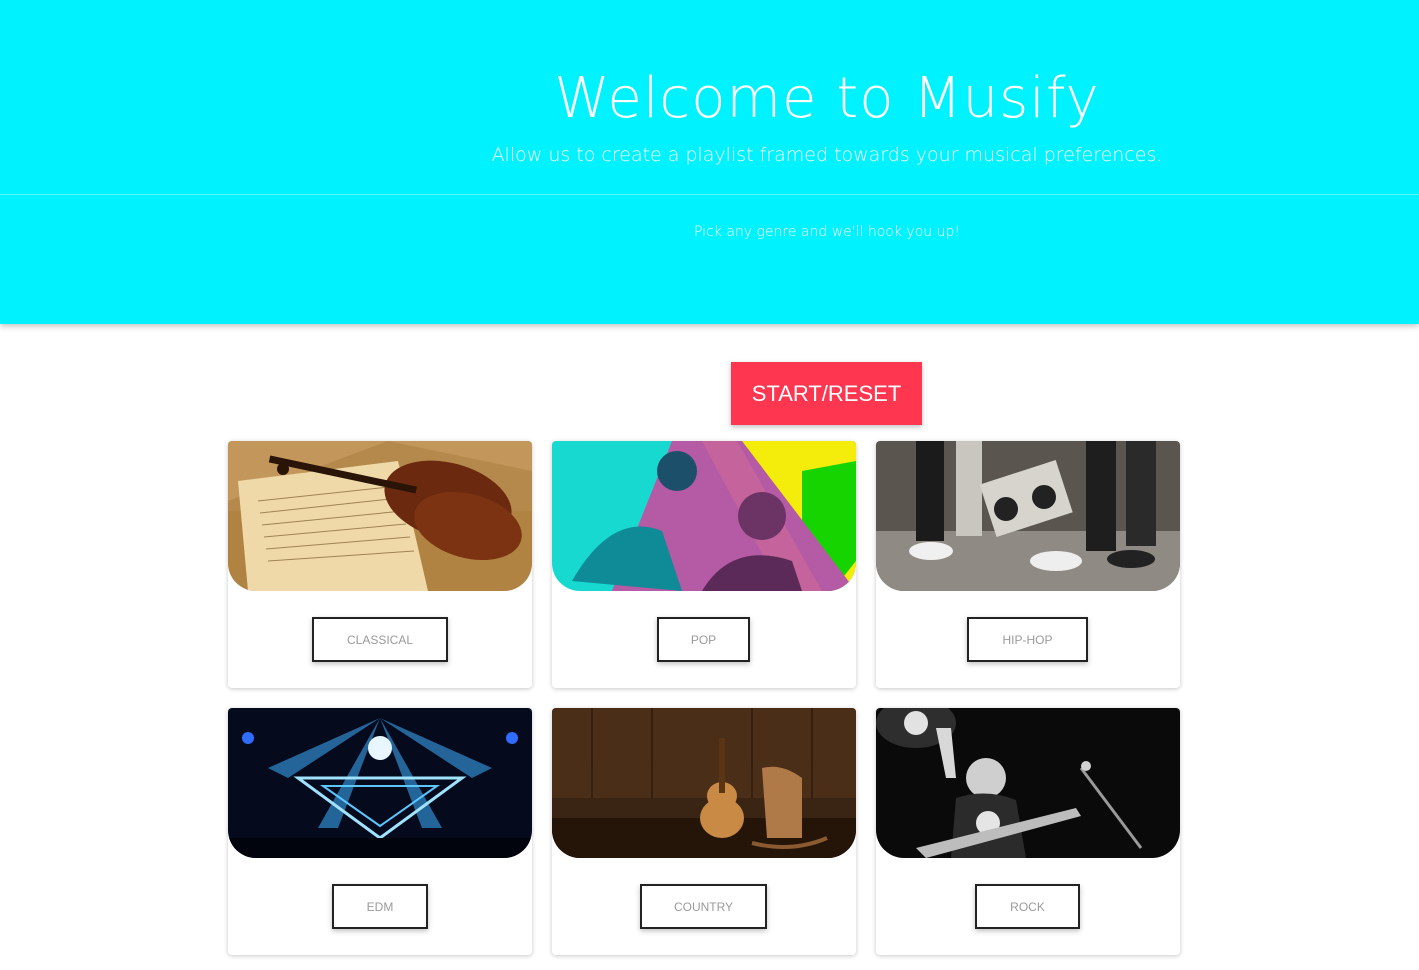 The width and height of the screenshot is (1419, 970). I want to click on dj-stage-lights-image, so click(380, 783).